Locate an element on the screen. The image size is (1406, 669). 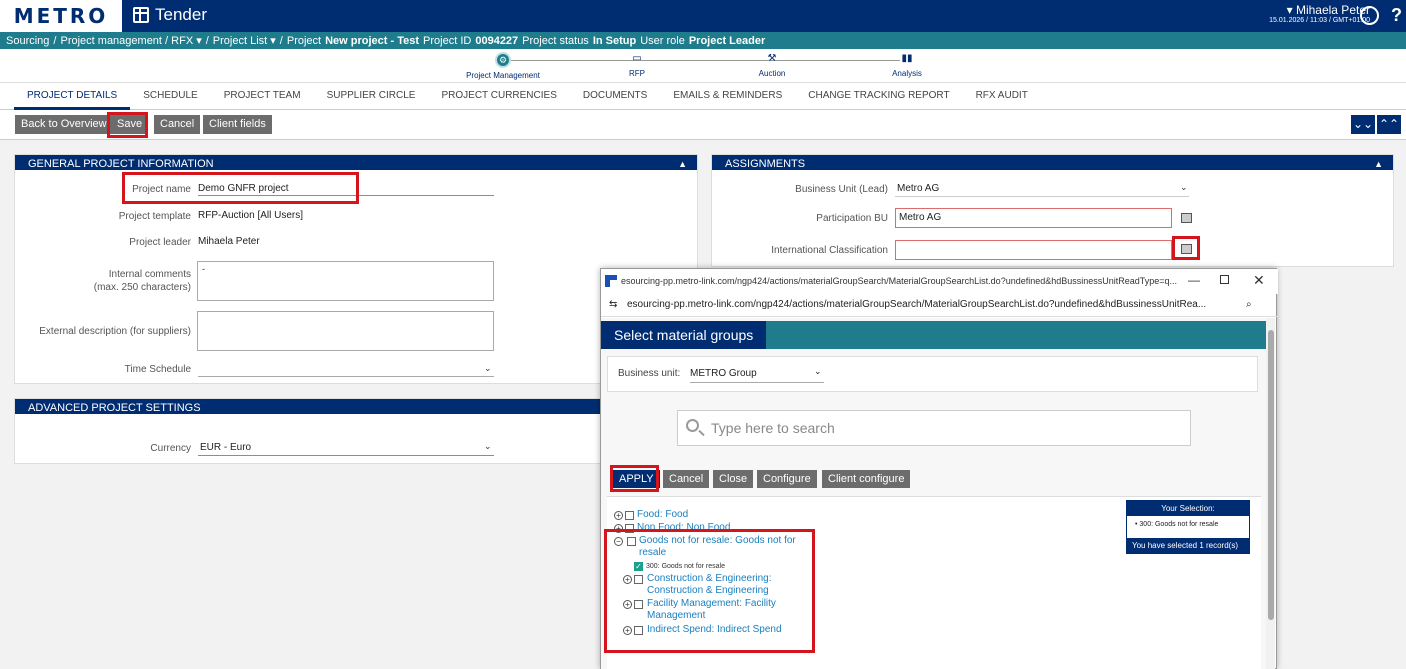
minimize-icon: — is located at coordinates (1194, 280).